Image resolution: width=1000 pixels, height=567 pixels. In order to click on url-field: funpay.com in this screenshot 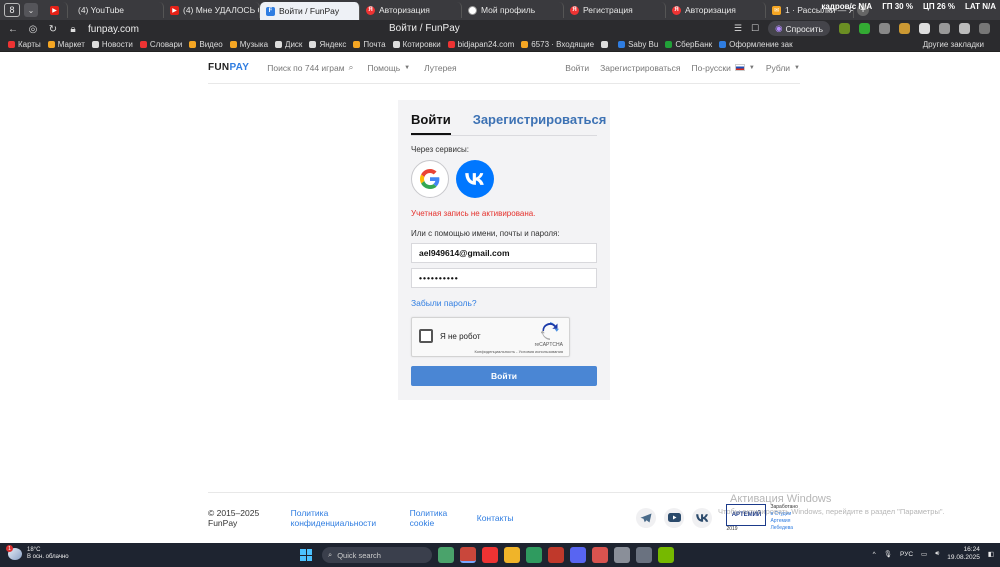, I will do `click(213, 29)`.